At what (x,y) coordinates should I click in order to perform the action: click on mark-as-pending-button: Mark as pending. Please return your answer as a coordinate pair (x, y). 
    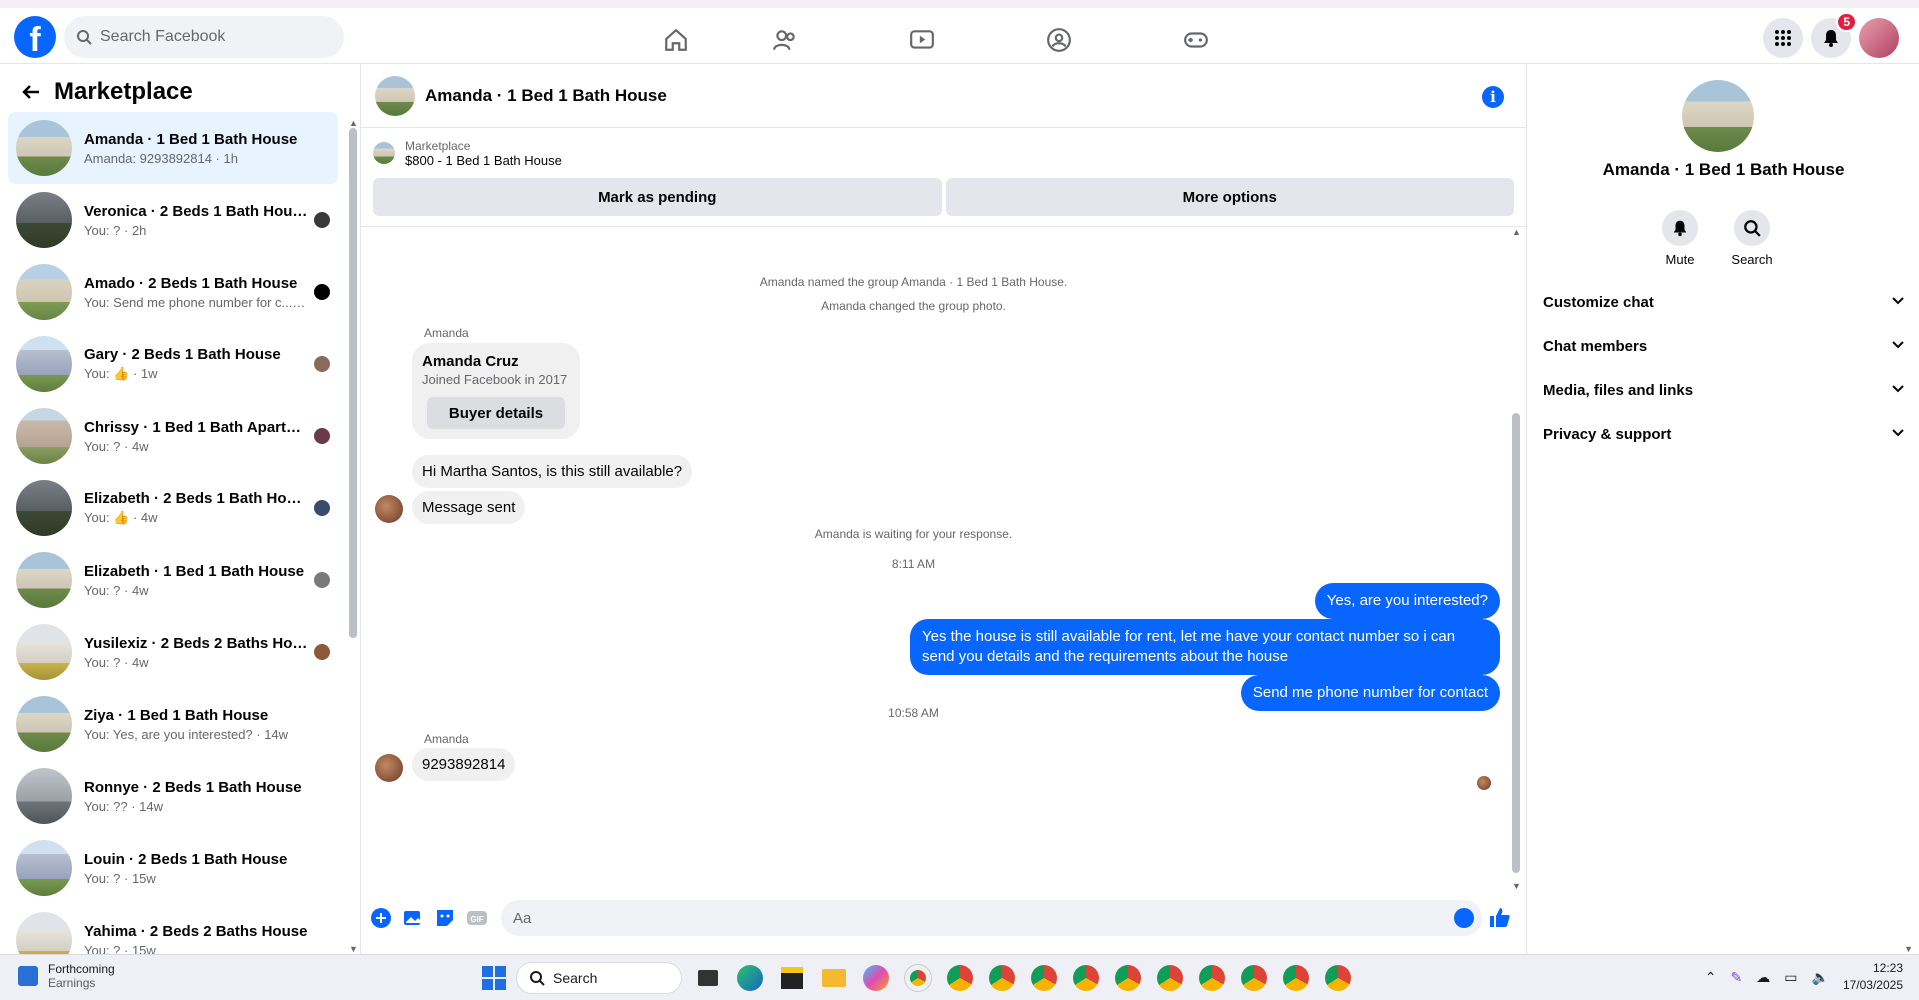
    Looking at the image, I should click on (657, 197).